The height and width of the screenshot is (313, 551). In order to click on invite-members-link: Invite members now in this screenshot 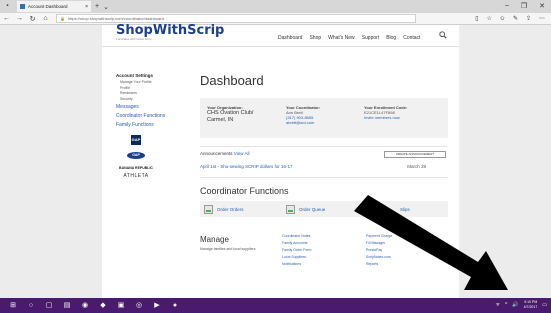, I will do `click(385, 117)`.